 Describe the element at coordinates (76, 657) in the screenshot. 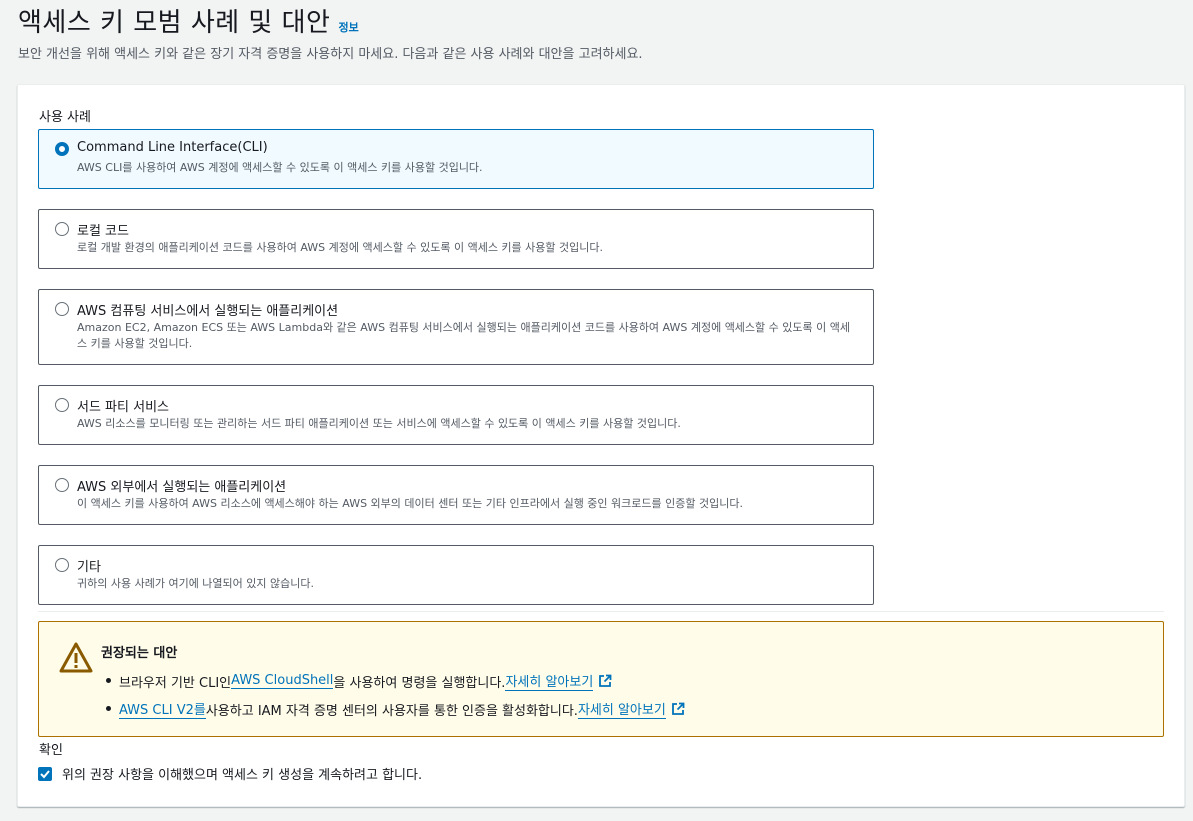

I see `warning-icon` at that location.